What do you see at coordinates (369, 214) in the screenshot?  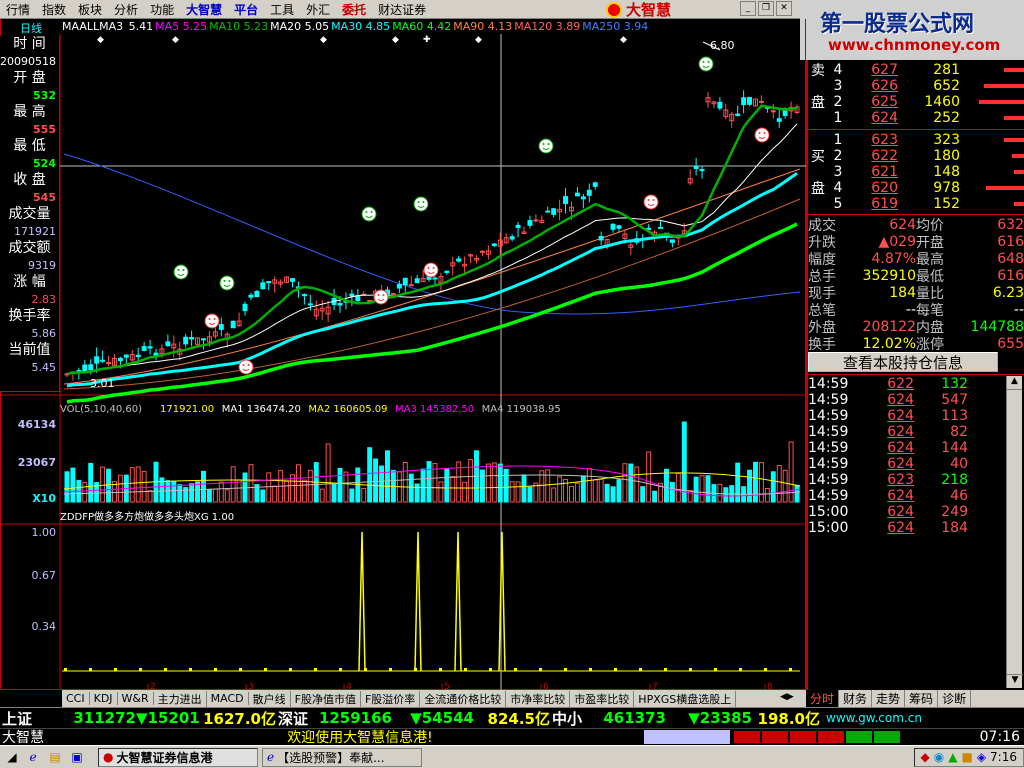 I see `sell-signal-face-icon` at bounding box center [369, 214].